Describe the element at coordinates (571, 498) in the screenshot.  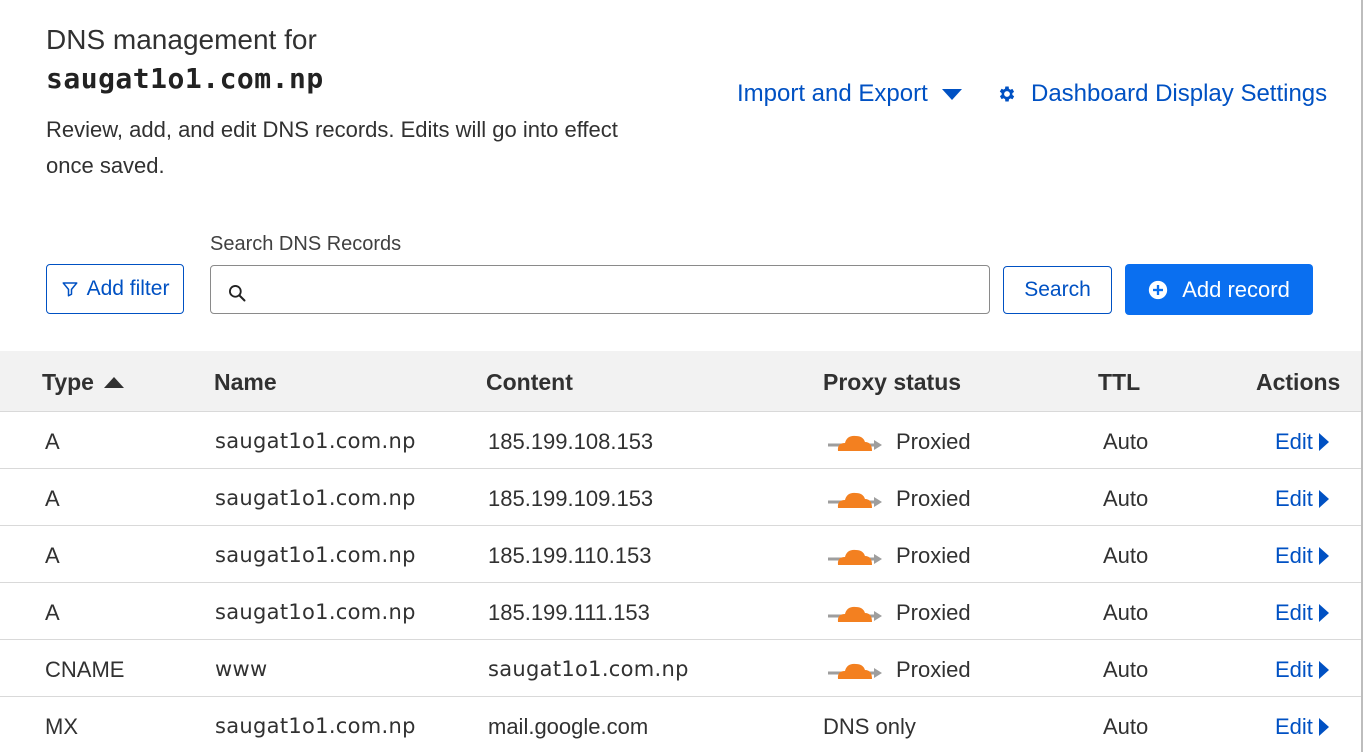
I see `record-content: 185.199.109.153` at that location.